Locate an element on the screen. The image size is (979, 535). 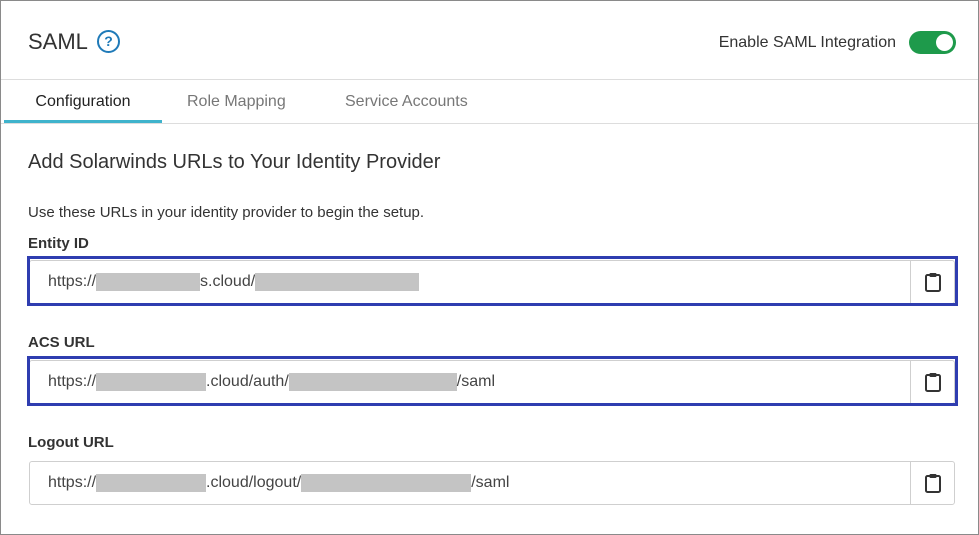
logout-url-label: Logout URL is located at coordinates (71, 442).